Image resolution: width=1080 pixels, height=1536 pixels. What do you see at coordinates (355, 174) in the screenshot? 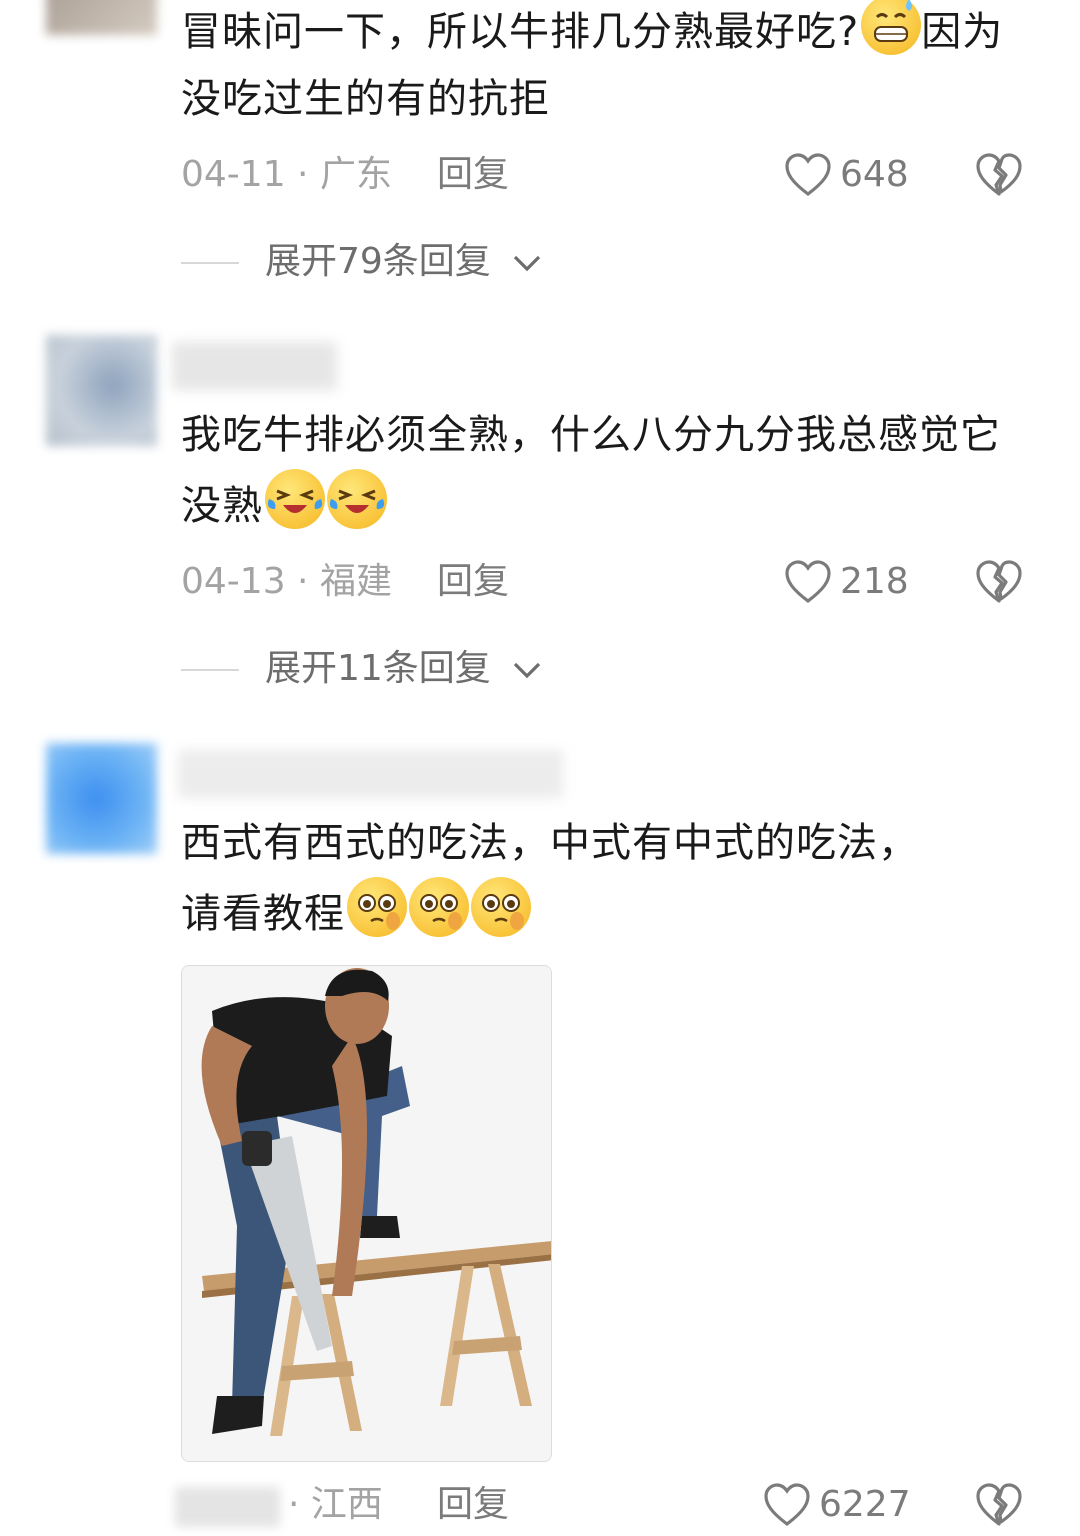
I see `comment-location: 广东` at bounding box center [355, 174].